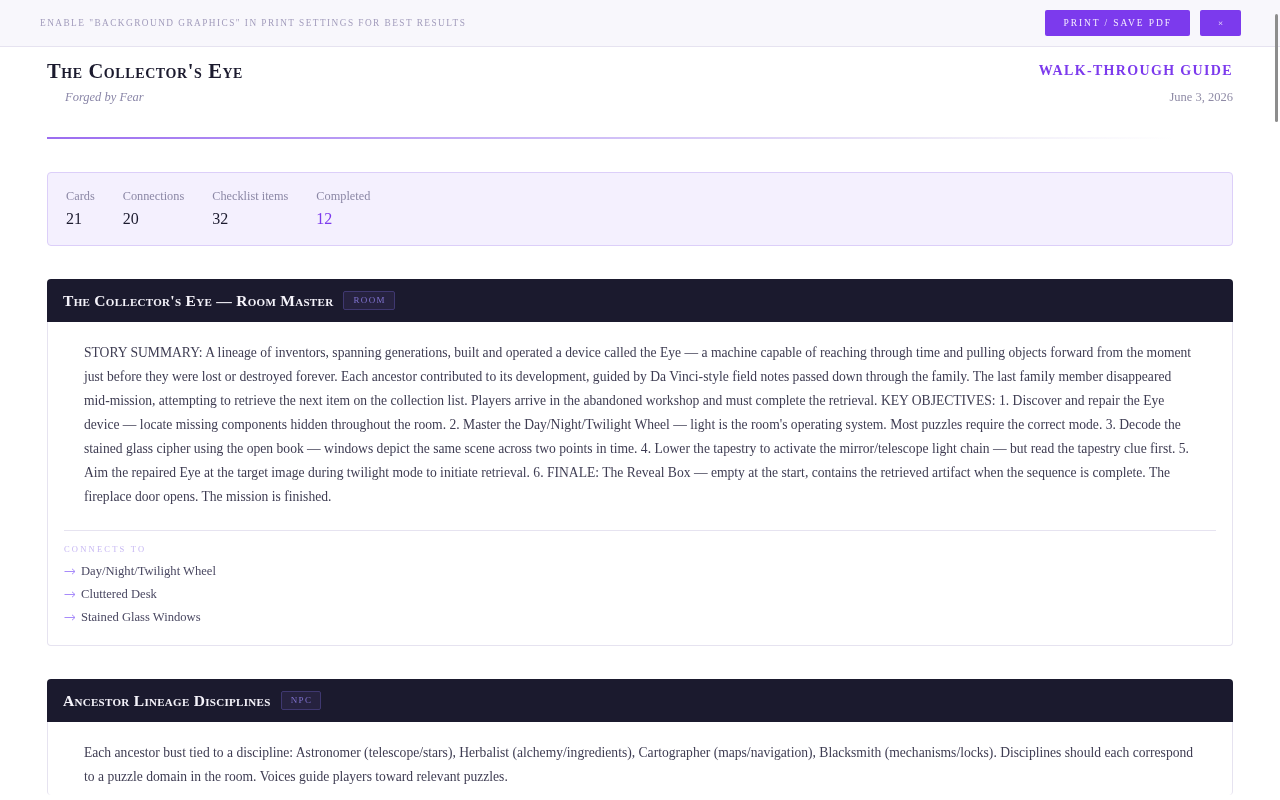  Describe the element at coordinates (221, 219) in the screenshot. I see `stat-value: 32` at that location.